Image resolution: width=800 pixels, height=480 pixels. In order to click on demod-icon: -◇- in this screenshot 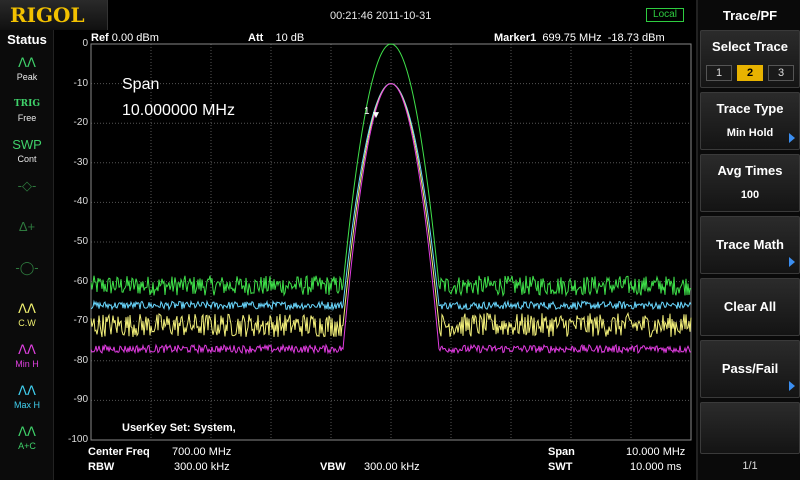, I will do `click(27, 194)`.